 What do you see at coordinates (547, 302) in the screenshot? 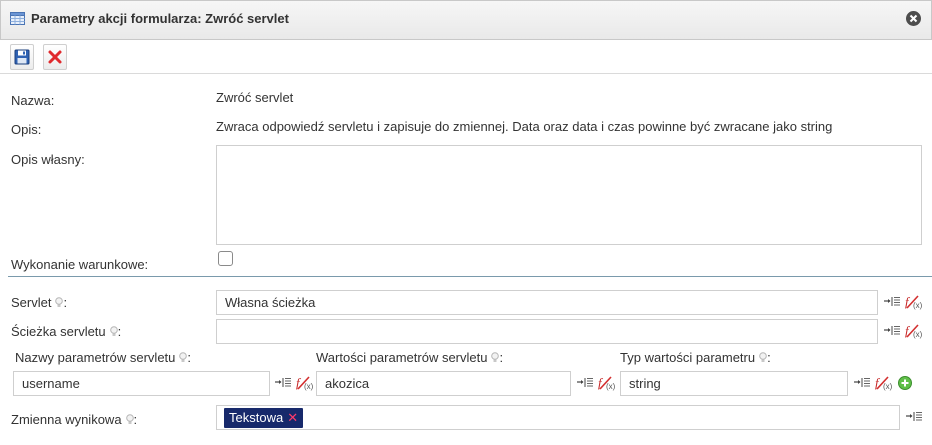
I see `servlet-select: Własna ścieżka` at bounding box center [547, 302].